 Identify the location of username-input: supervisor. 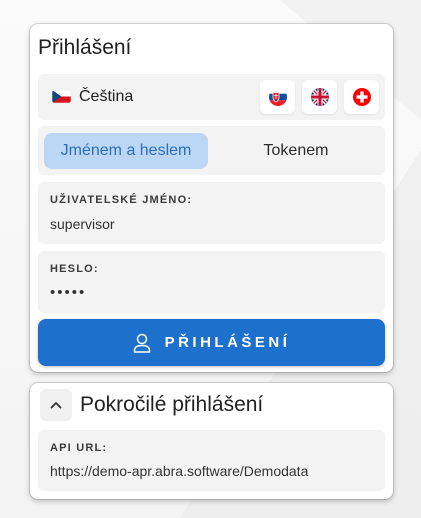
(82, 224).